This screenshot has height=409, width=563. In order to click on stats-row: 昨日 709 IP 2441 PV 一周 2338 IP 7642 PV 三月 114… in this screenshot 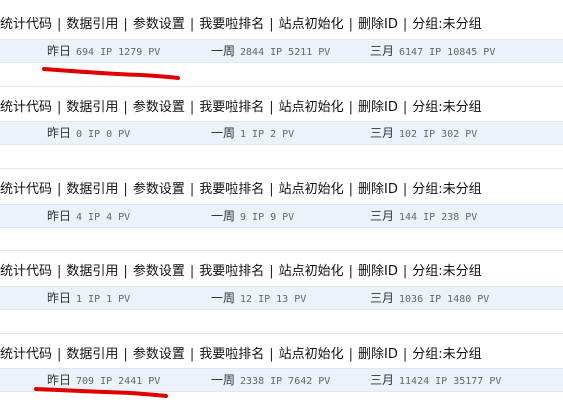, I will do `click(281, 380)`.